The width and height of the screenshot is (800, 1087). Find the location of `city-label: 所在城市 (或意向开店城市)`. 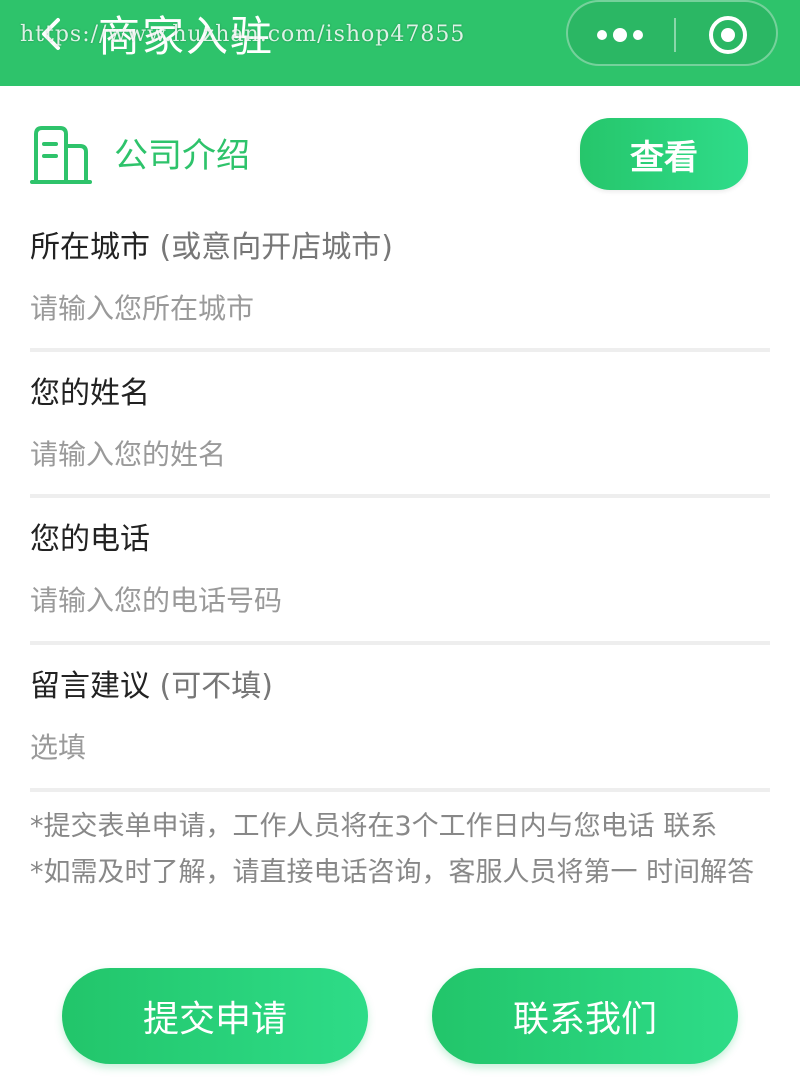

city-label: 所在城市 (或意向开店城市) is located at coordinates (400, 248).